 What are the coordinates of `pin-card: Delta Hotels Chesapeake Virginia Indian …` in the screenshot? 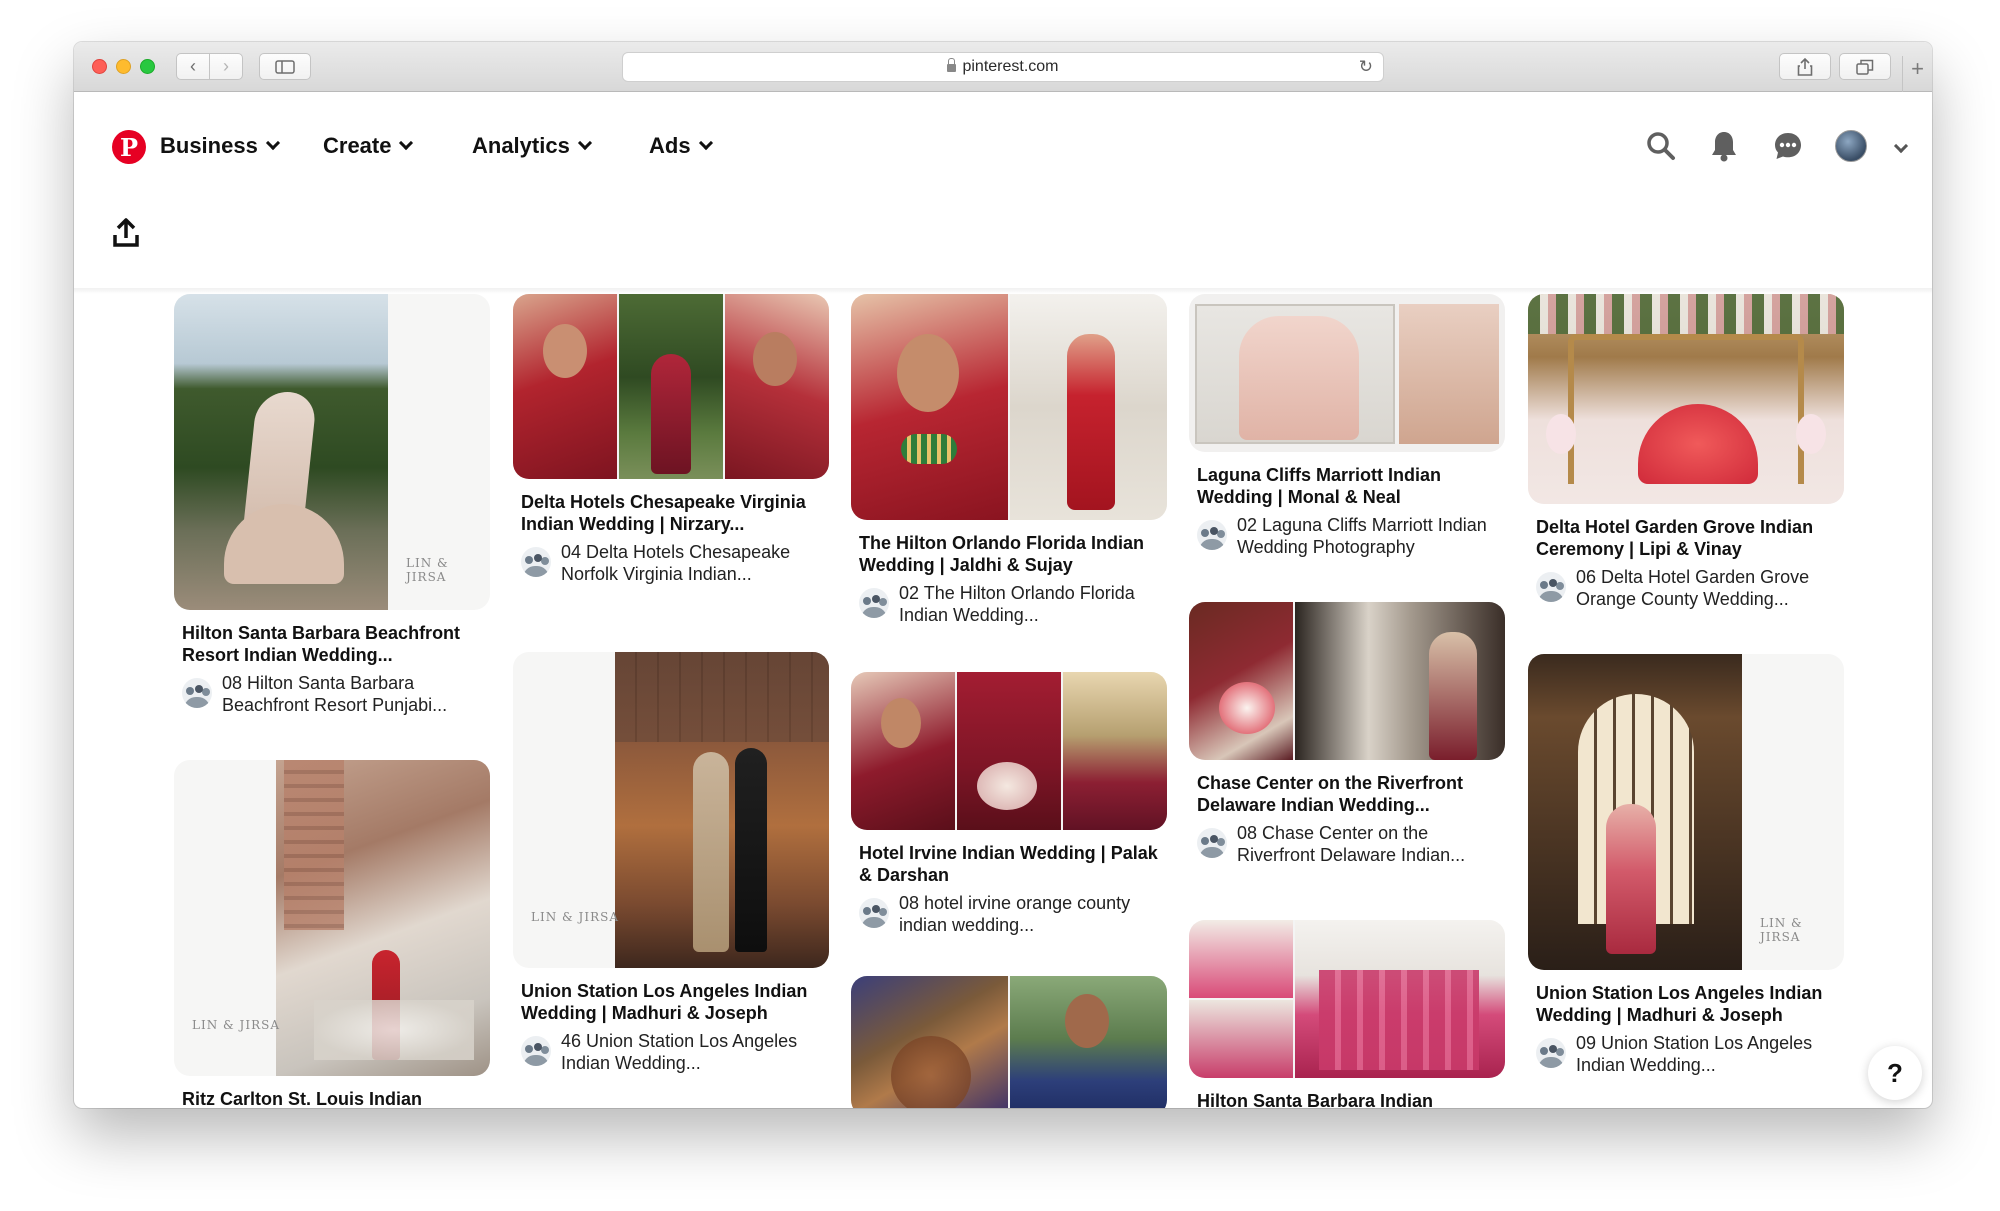 It's located at (671, 439).